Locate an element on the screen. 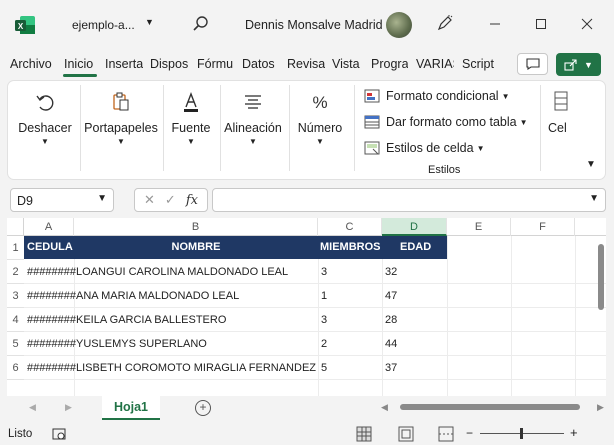 This screenshot has height=445, width=614. row-header-4: 4 is located at coordinates (15, 320).